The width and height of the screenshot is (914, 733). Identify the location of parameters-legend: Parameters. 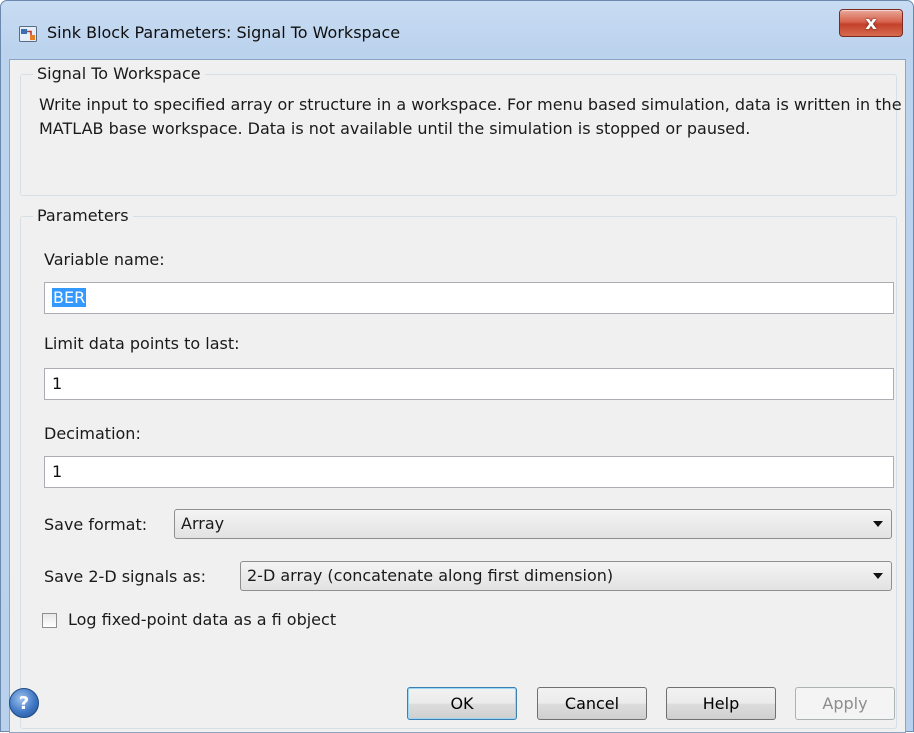
(83, 215).